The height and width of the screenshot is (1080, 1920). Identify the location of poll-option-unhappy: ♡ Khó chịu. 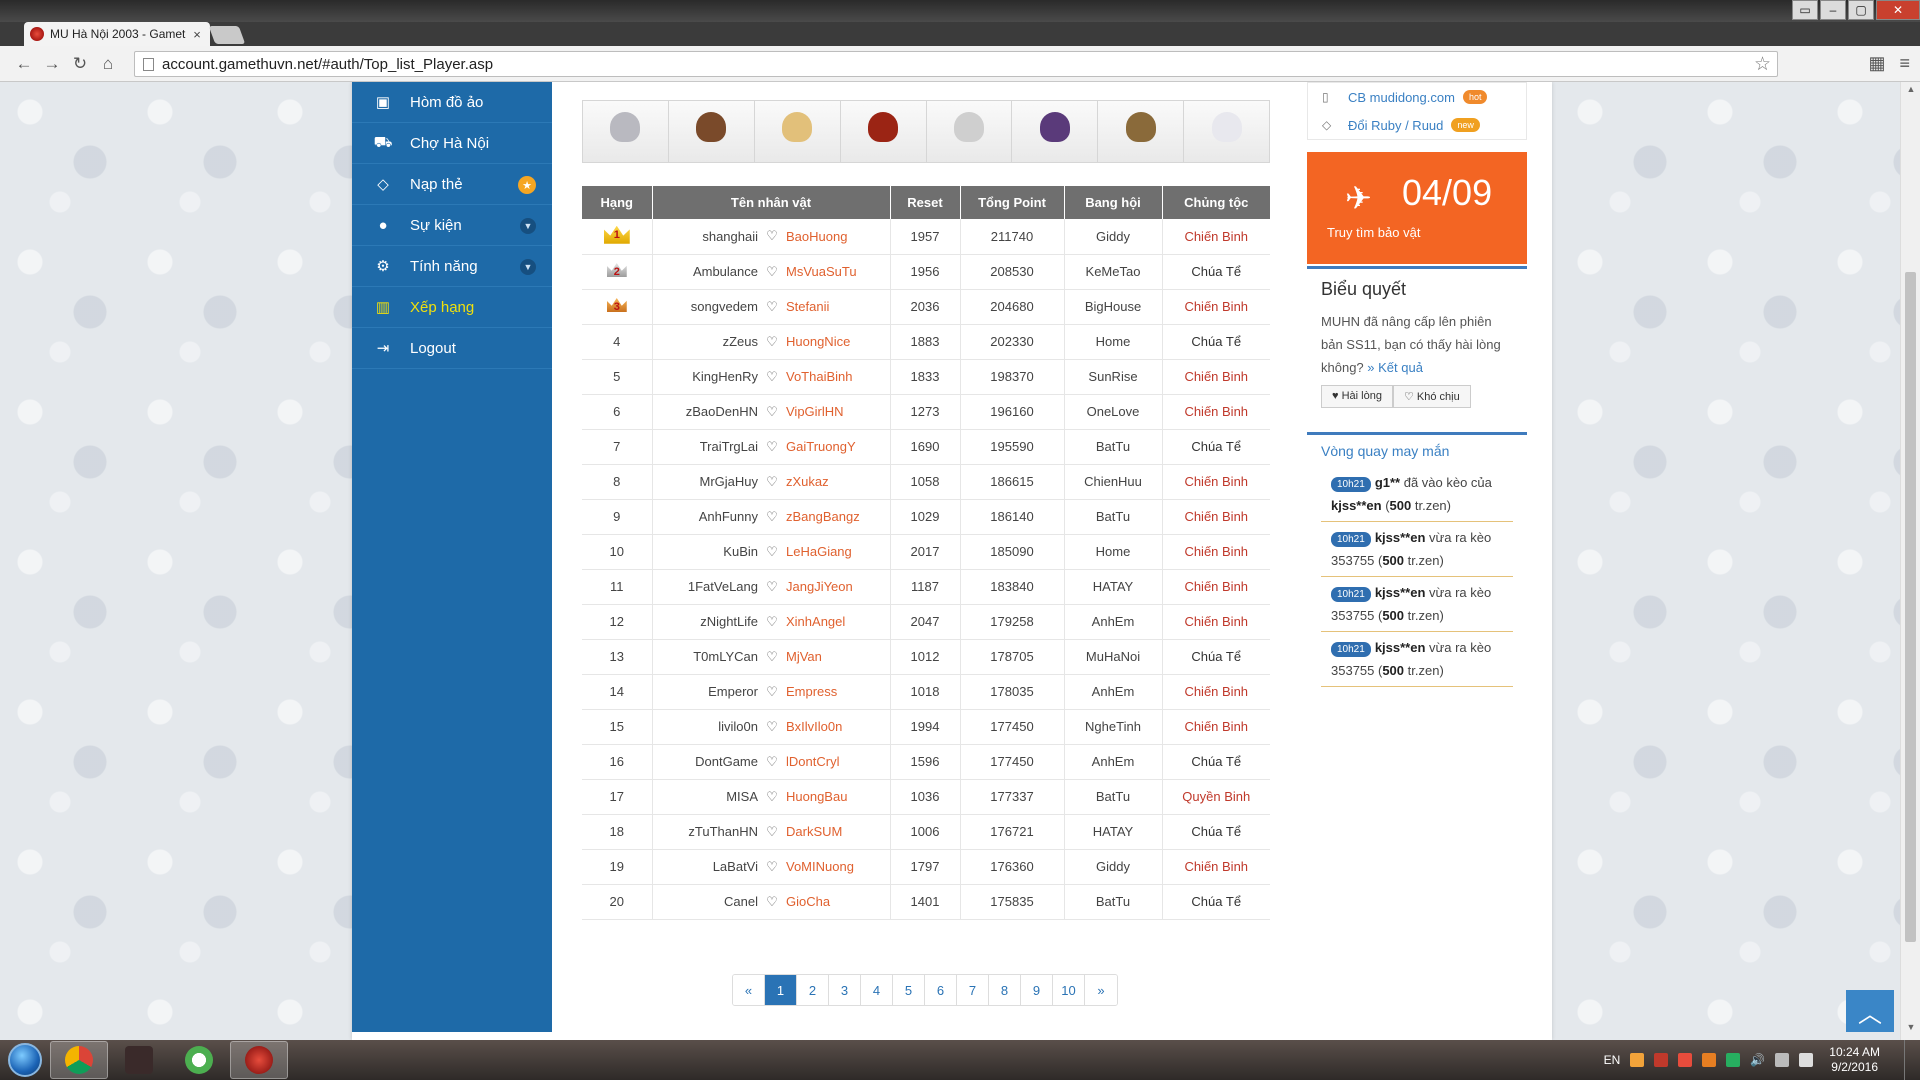
(1431, 396).